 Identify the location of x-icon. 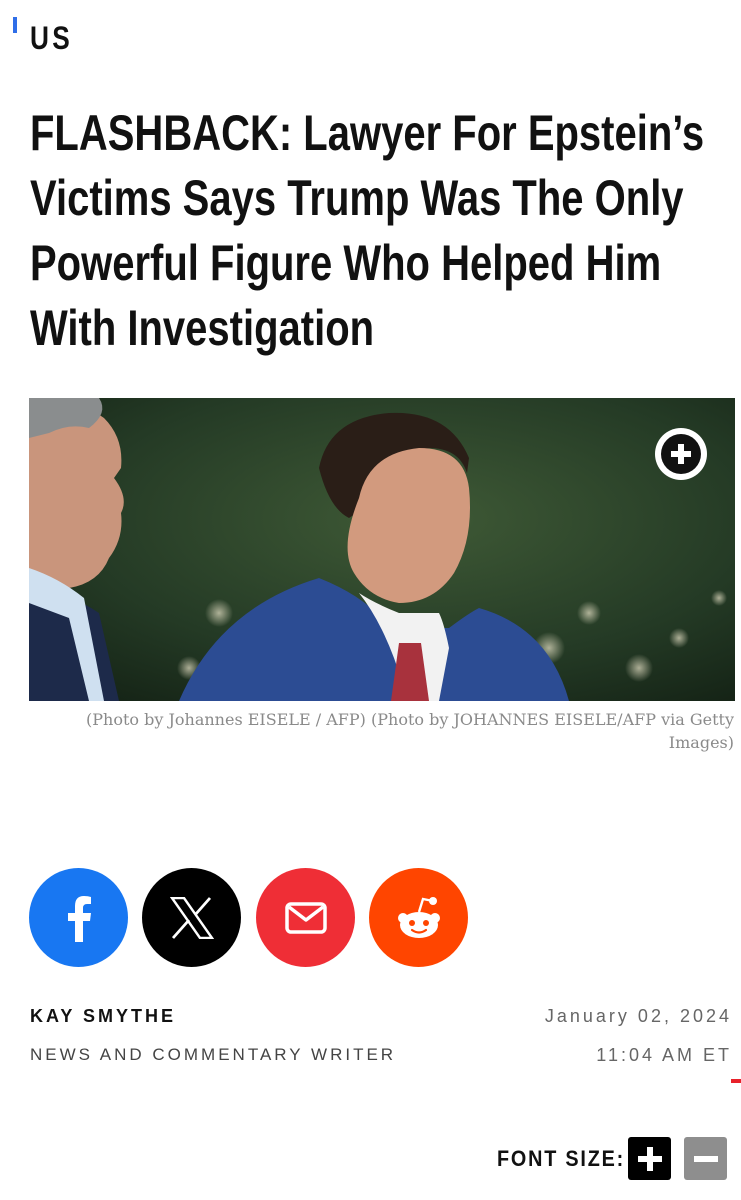
(191, 917).